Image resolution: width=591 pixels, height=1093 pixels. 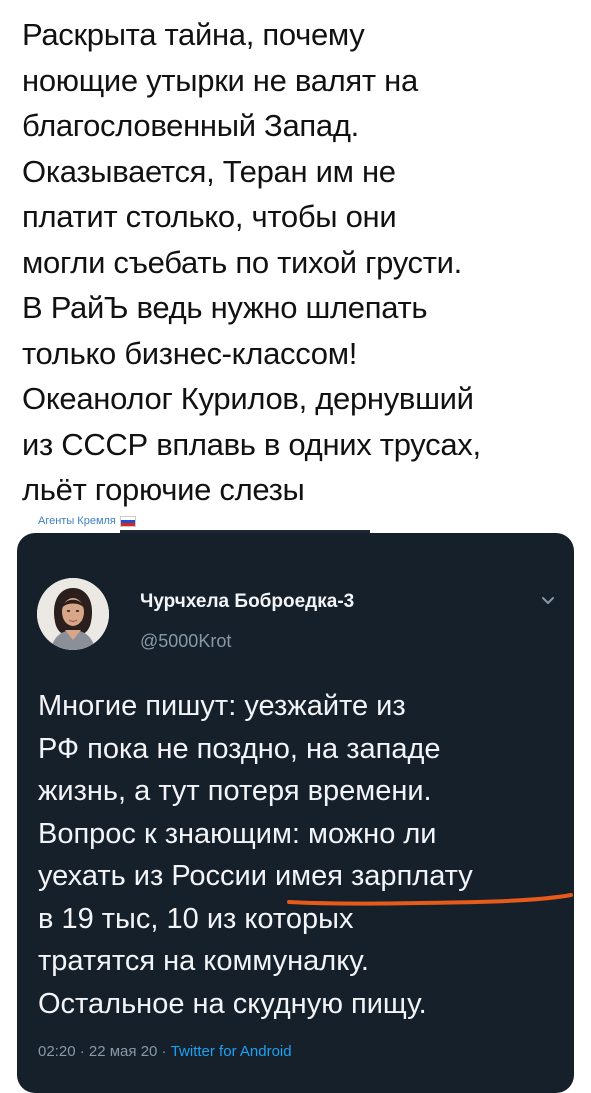 I want to click on tweet-source-link: Twitter for Android, so click(x=231, y=1051).